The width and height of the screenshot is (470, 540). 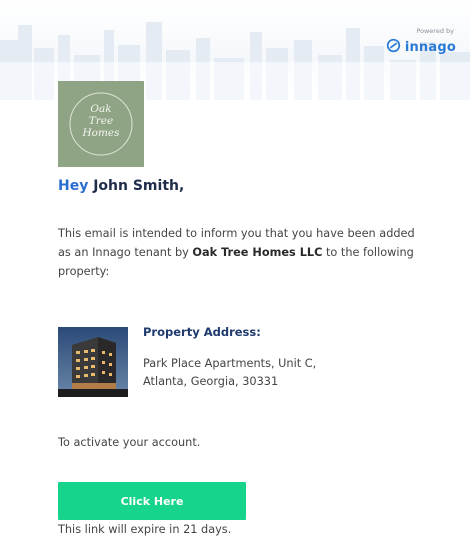 I want to click on property-photo, so click(x=93, y=362).